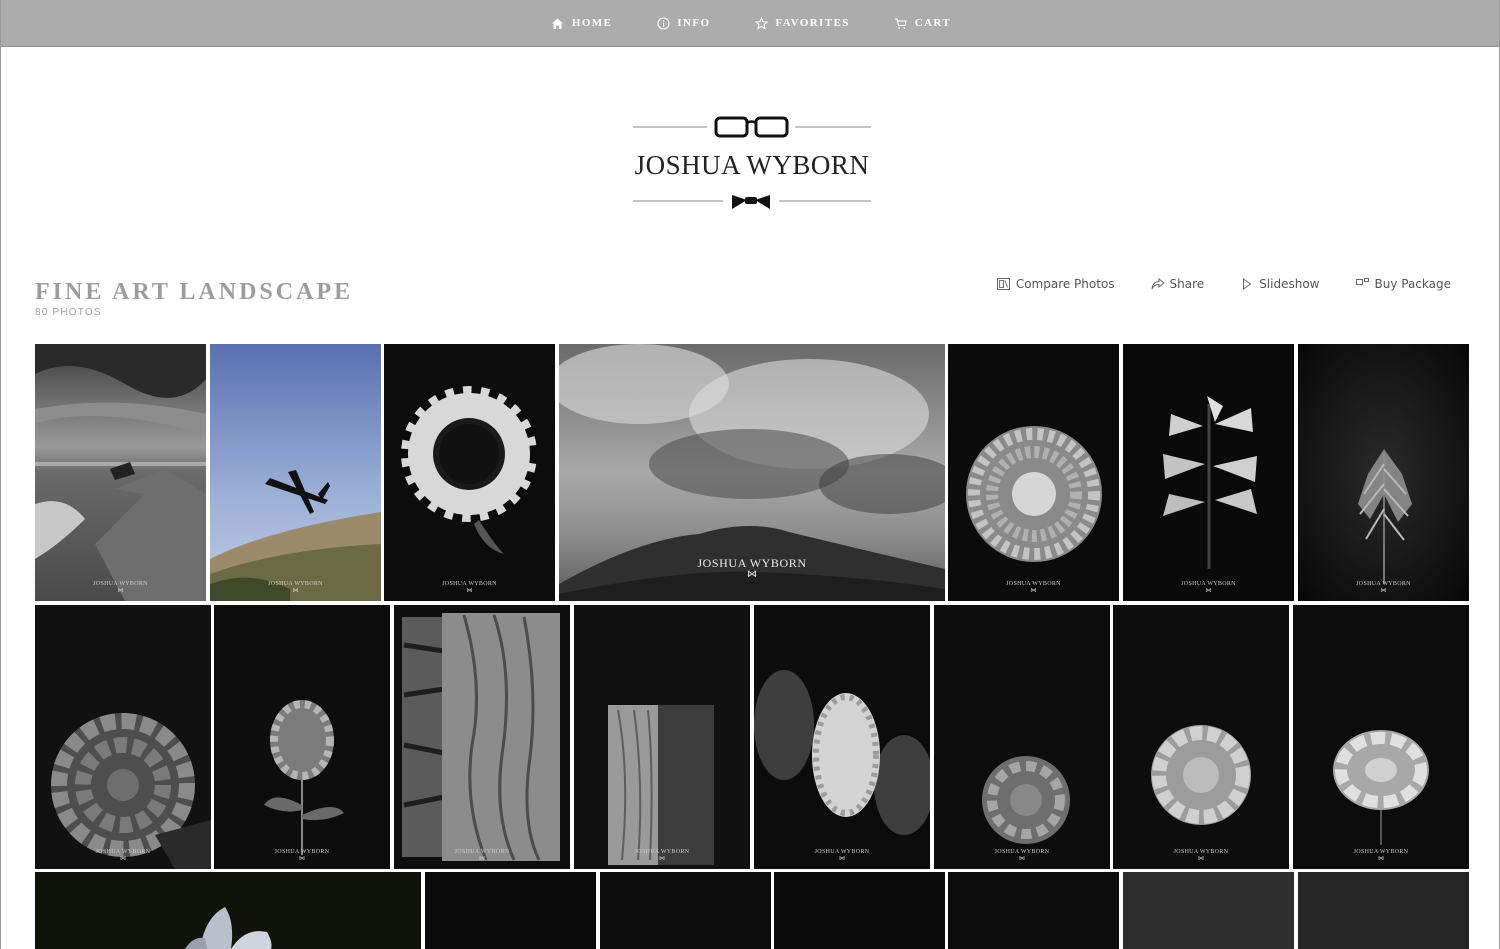  I want to click on play-icon, so click(1247, 284).